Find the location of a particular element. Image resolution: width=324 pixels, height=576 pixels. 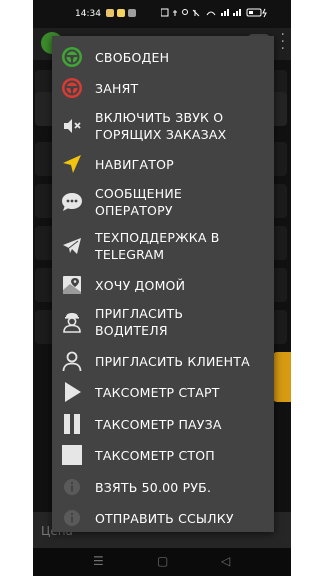

menu-item-send-link: ОТПРАВИТЬ ССЫЛКУ is located at coordinates (163, 518).